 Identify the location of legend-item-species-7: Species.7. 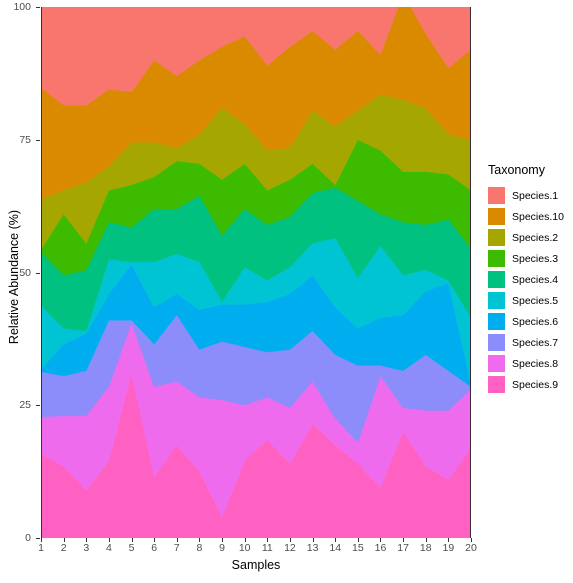
(530, 342).